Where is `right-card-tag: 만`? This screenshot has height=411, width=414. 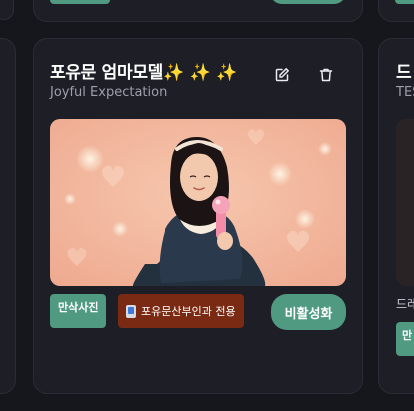 right-card-tag: 만 is located at coordinates (405, 339).